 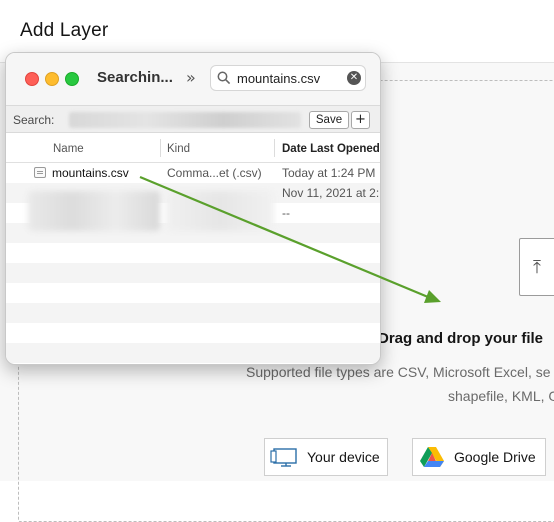 What do you see at coordinates (432, 457) in the screenshot?
I see `google-drive-icon` at bounding box center [432, 457].